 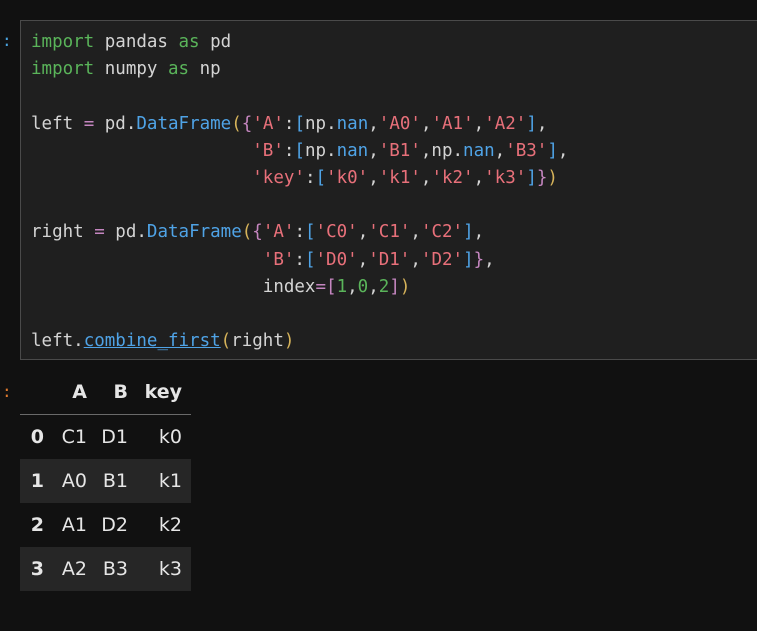 What do you see at coordinates (221, 286) in the screenshot?
I see `code-line: index=[1,0,2])` at bounding box center [221, 286].